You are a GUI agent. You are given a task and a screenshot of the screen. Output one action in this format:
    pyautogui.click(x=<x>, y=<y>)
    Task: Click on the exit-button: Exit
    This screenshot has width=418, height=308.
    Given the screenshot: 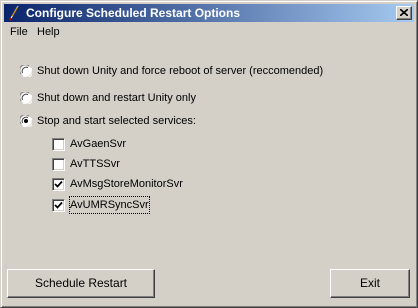 What is the action you would take?
    pyautogui.click(x=370, y=283)
    